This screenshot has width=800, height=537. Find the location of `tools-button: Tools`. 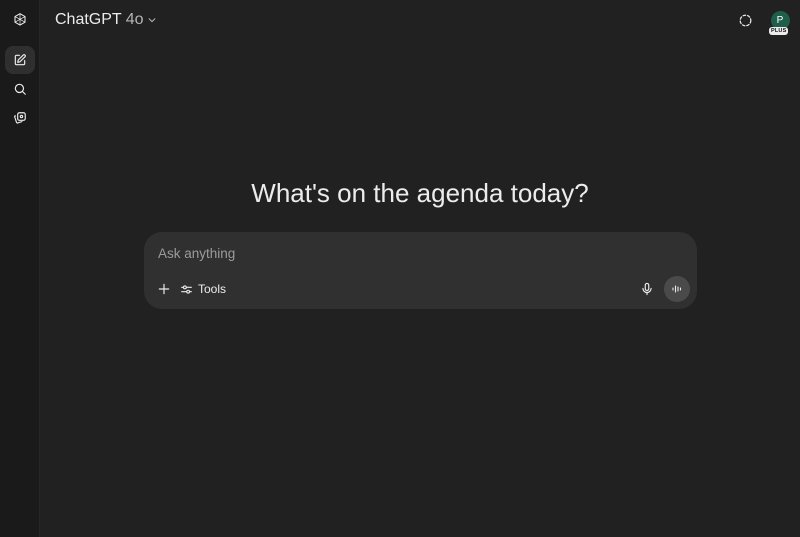

tools-button: Tools is located at coordinates (203, 289).